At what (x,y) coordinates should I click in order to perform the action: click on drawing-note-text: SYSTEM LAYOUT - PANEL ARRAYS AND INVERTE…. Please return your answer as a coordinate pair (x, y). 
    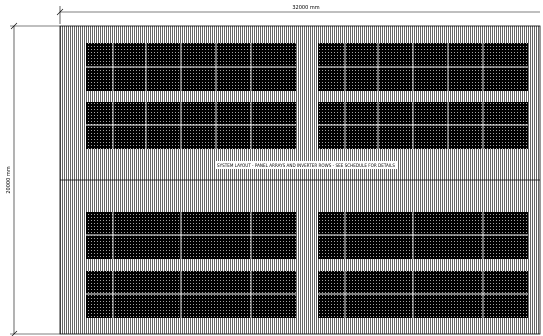
    Looking at the image, I should click on (306, 165).